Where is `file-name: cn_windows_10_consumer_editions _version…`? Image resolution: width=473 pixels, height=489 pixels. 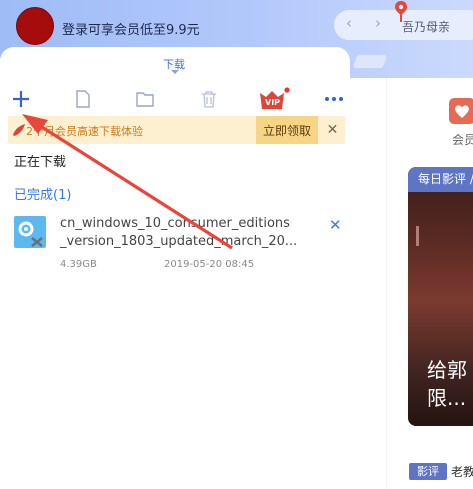 file-name: cn_windows_10_consumer_editions _version… is located at coordinates (178, 233).